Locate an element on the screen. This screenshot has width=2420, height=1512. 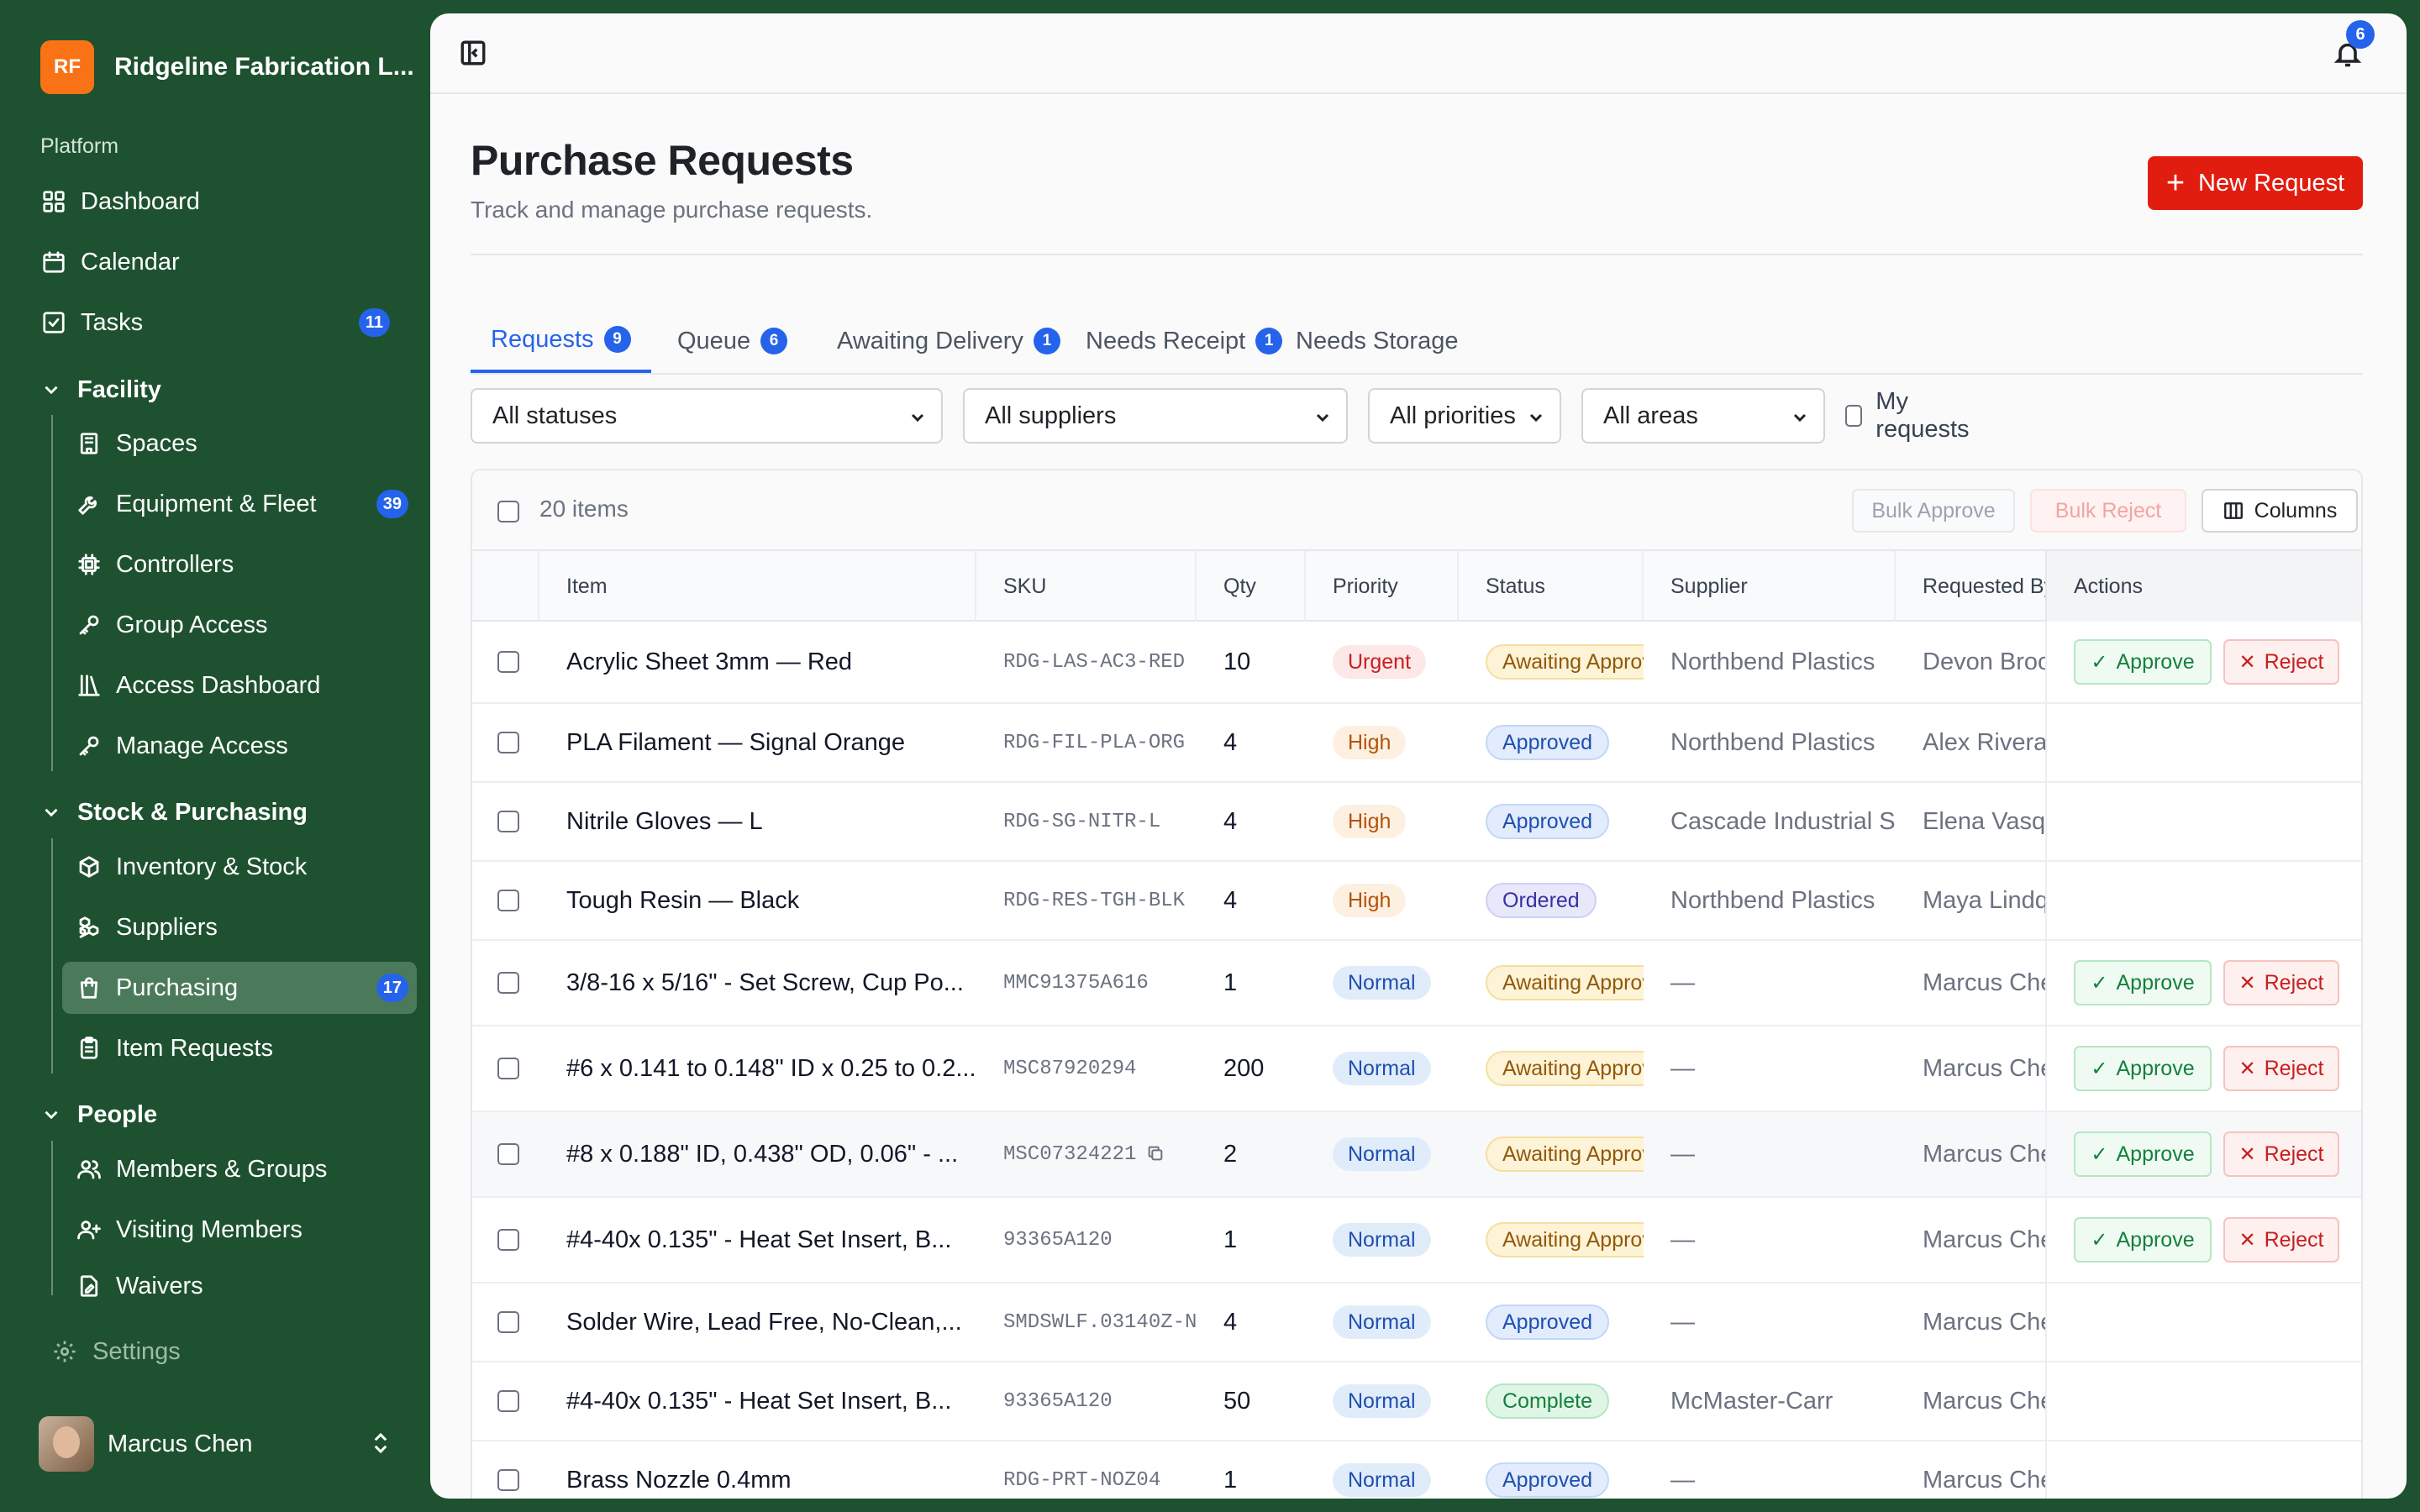
item-name: Brass Nozzle 0.4mm is located at coordinates (679, 1480).